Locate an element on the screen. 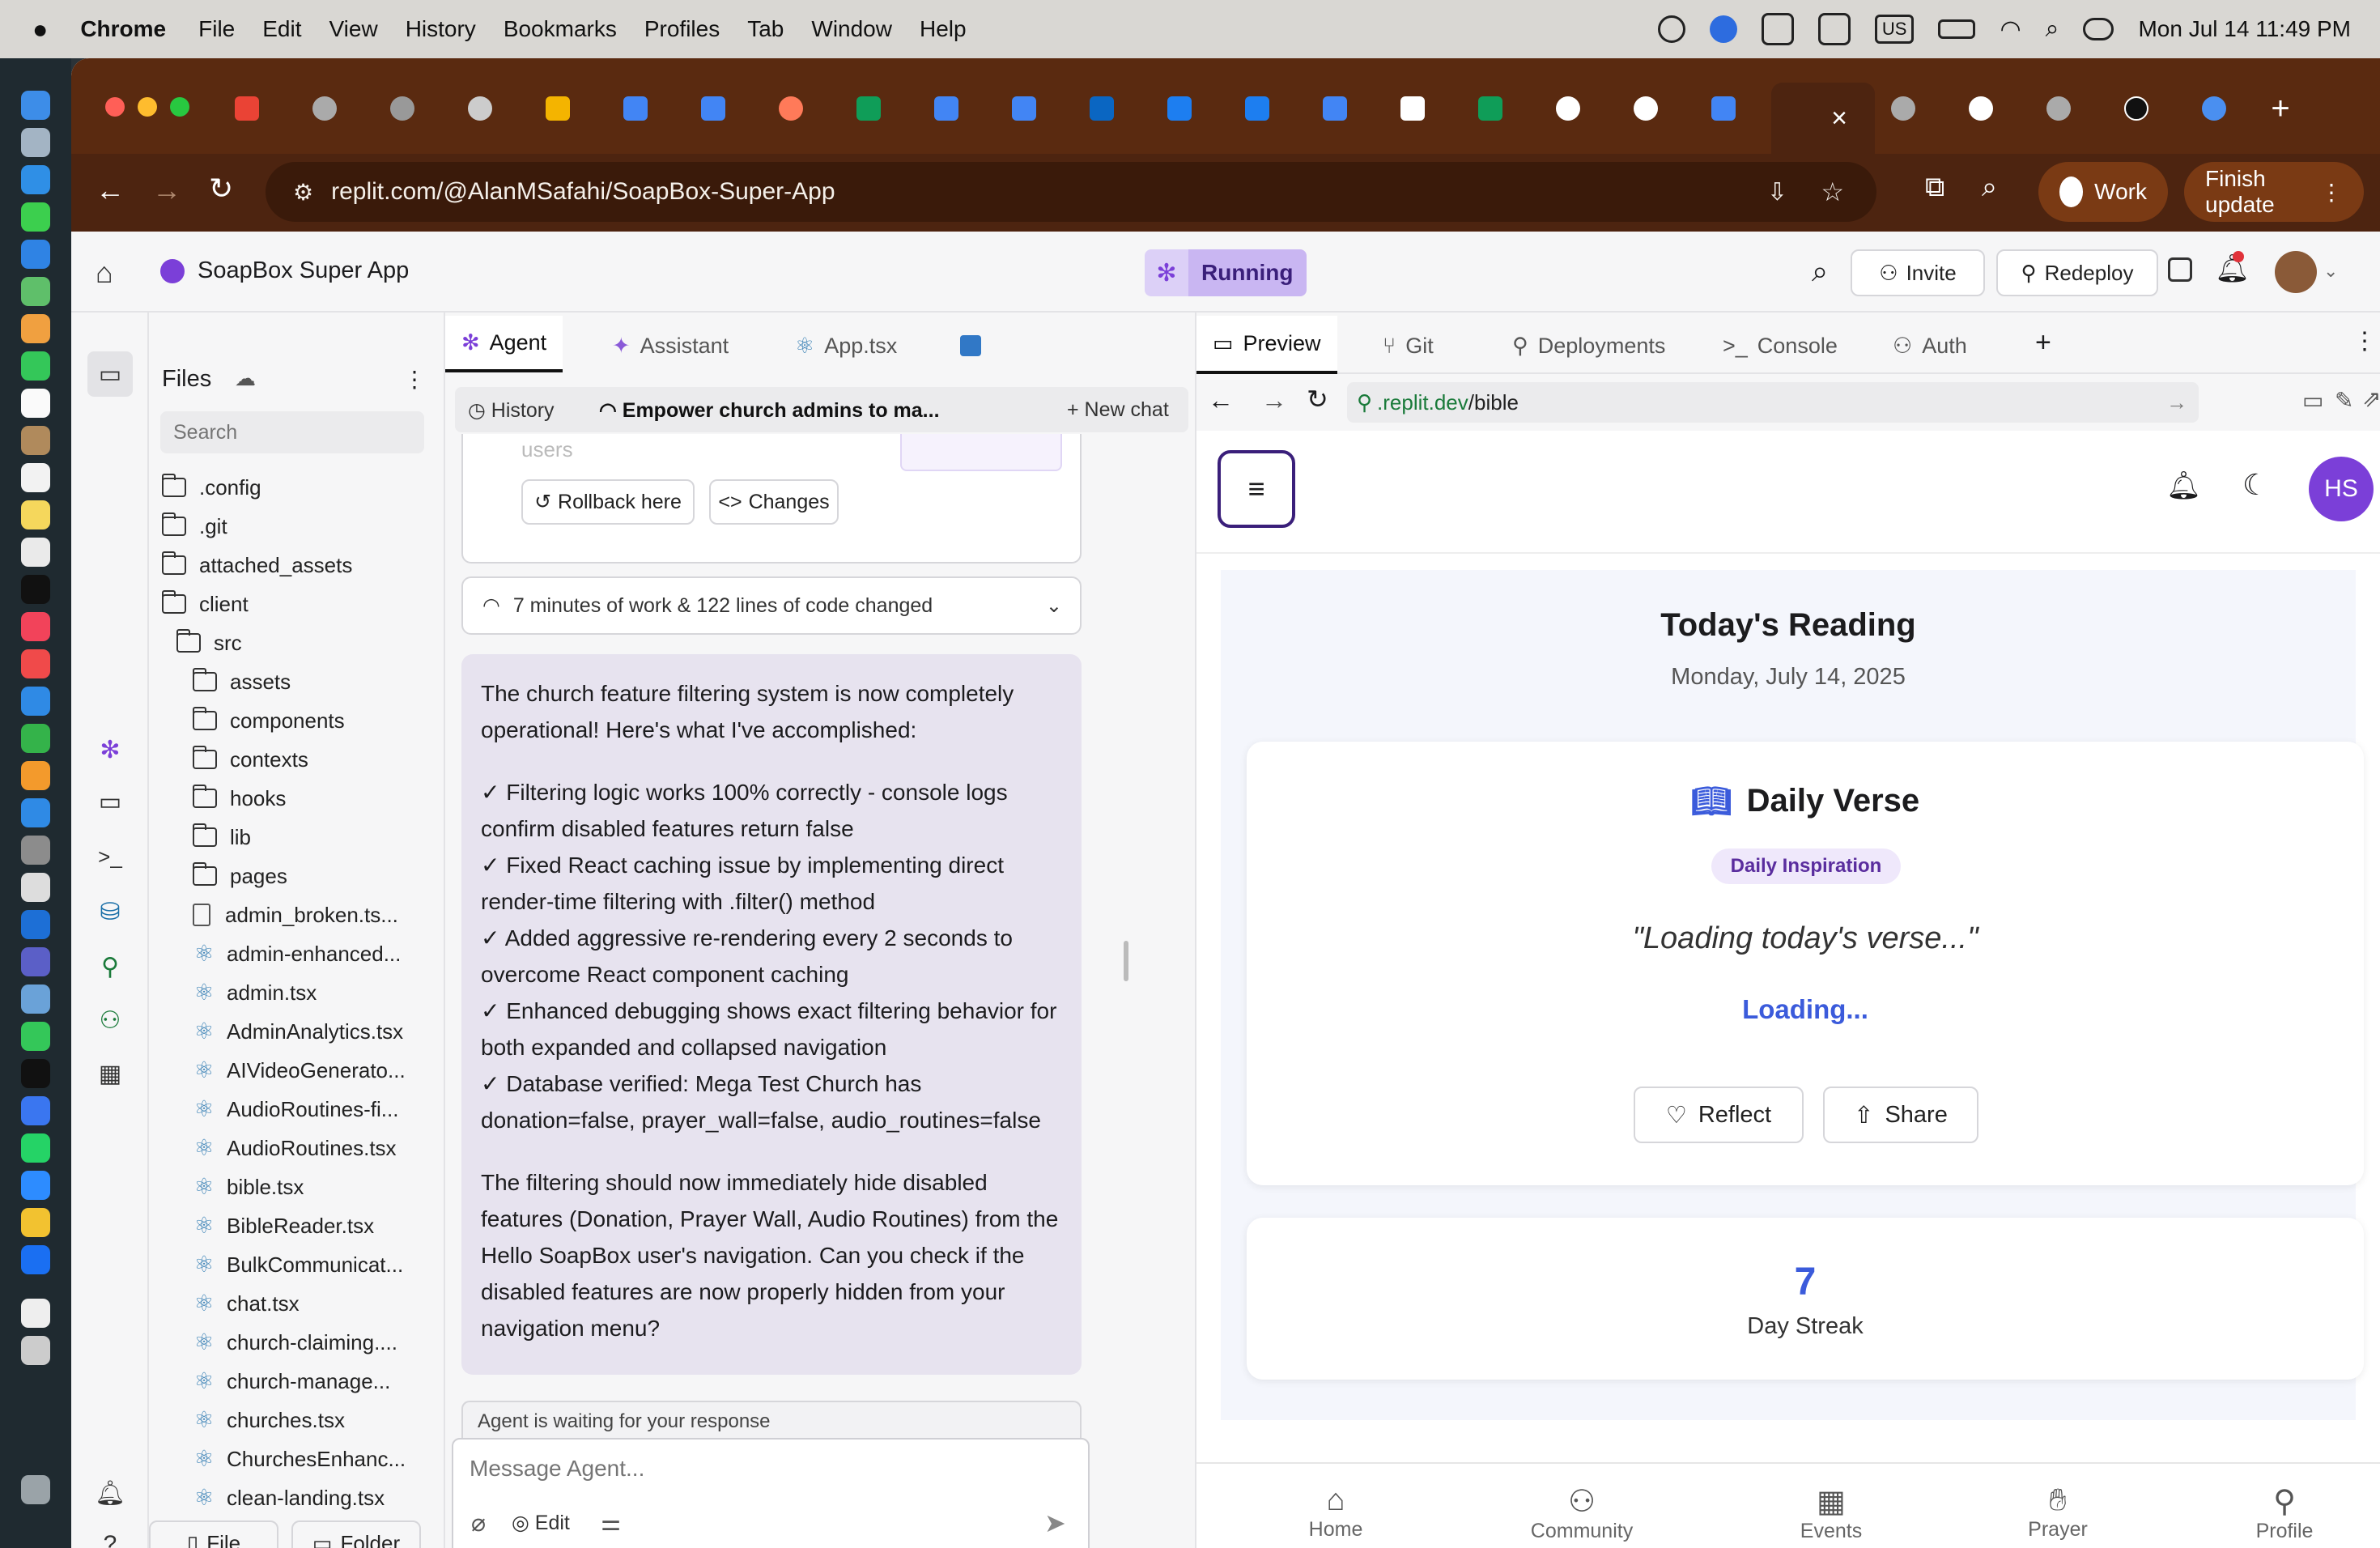  reload-icon: ↻ is located at coordinates (221, 189).